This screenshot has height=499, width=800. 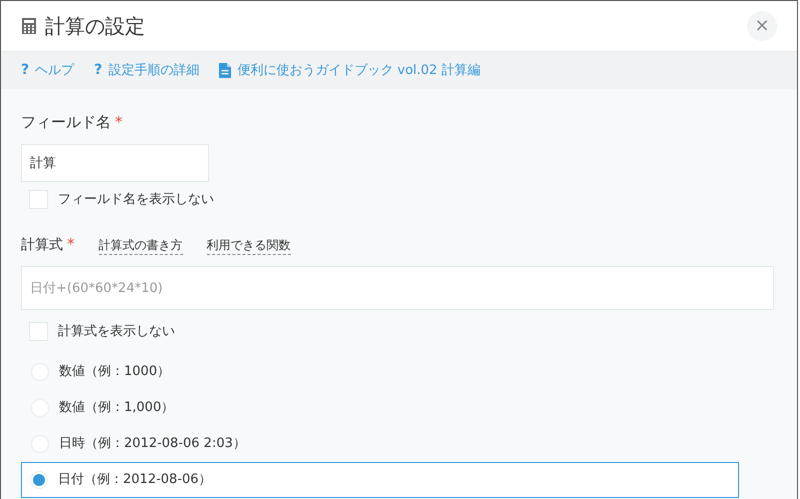 What do you see at coordinates (397, 288) in the screenshot?
I see `formula-field: 日付+(60*60*24*10)` at bounding box center [397, 288].